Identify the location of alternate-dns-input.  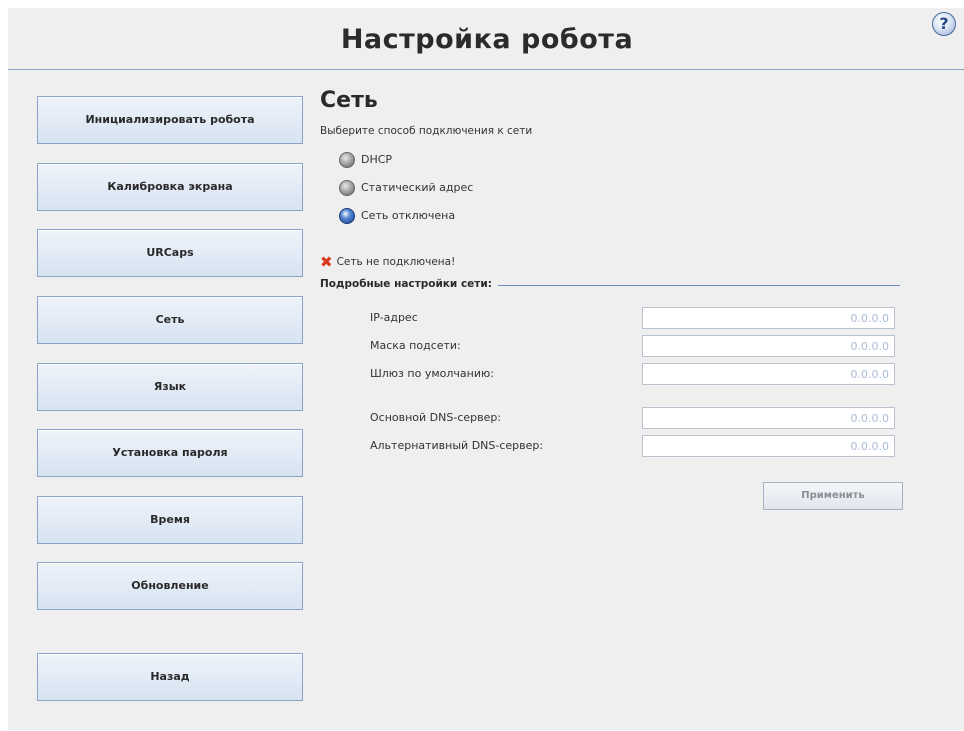
(768, 446).